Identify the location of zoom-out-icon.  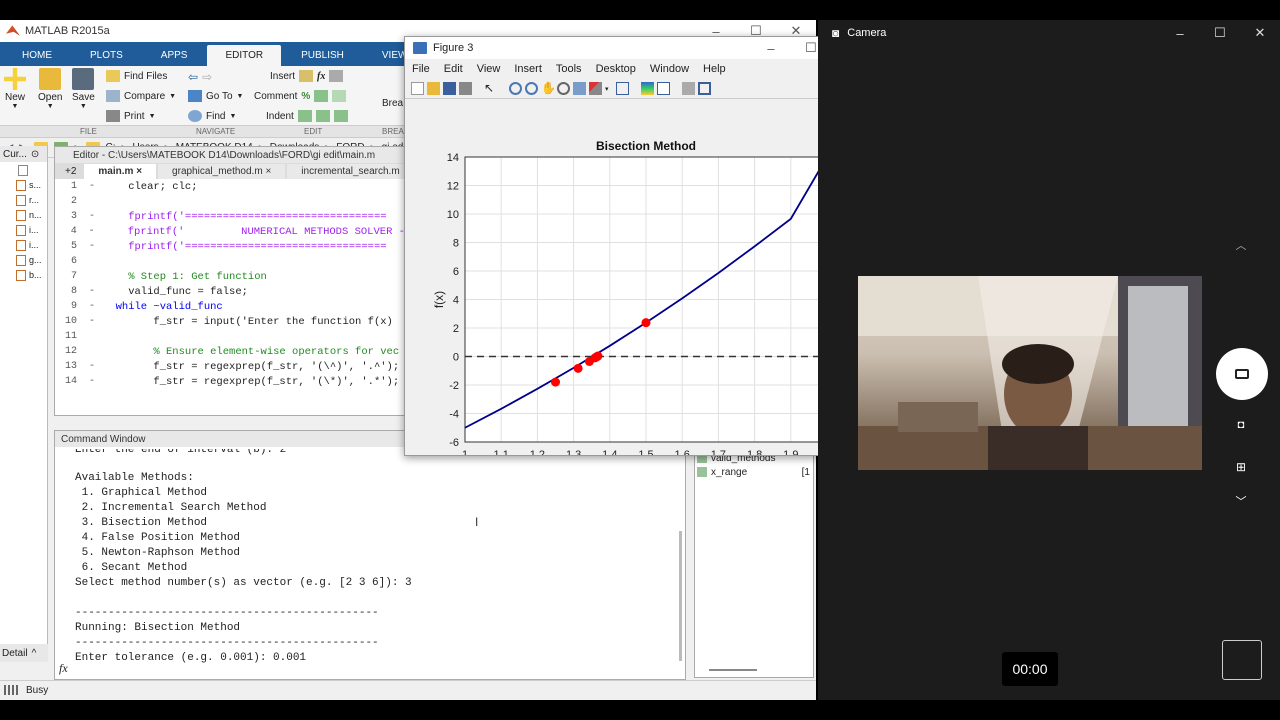
(531, 88).